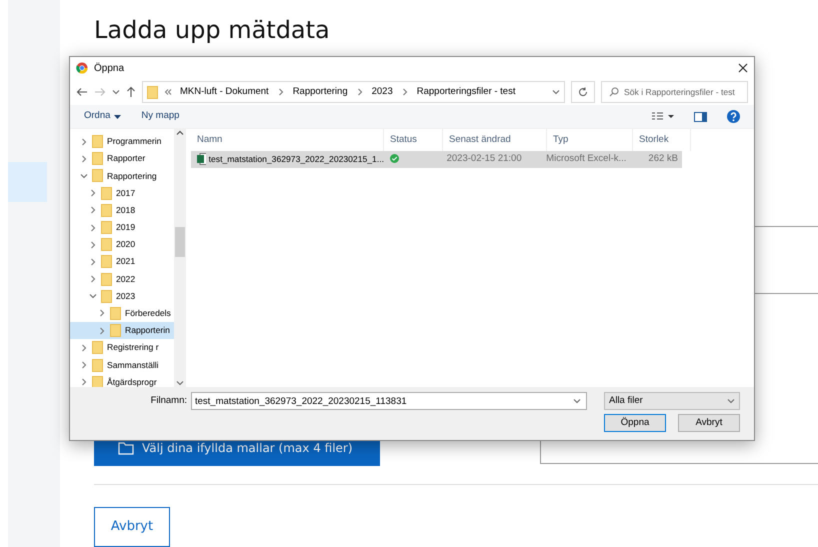 The width and height of the screenshot is (818, 547). What do you see at coordinates (212, 30) in the screenshot?
I see `page-heading: Ladda upp mätdata` at bounding box center [212, 30].